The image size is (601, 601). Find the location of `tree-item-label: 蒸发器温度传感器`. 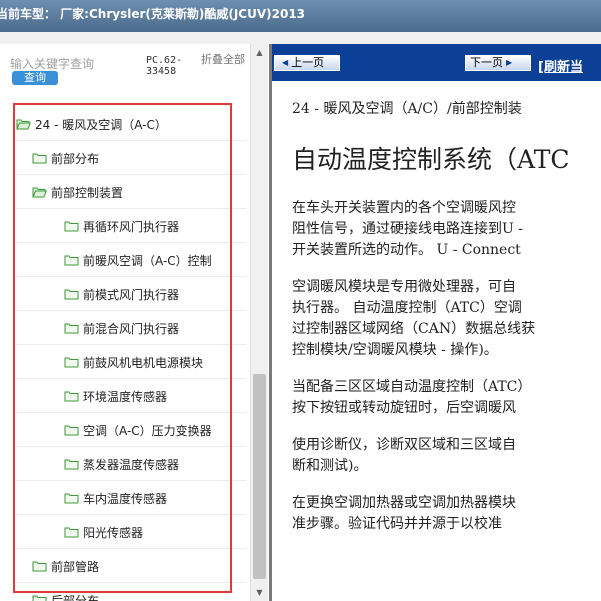

tree-item-label: 蒸发器温度传感器 is located at coordinates (131, 464).